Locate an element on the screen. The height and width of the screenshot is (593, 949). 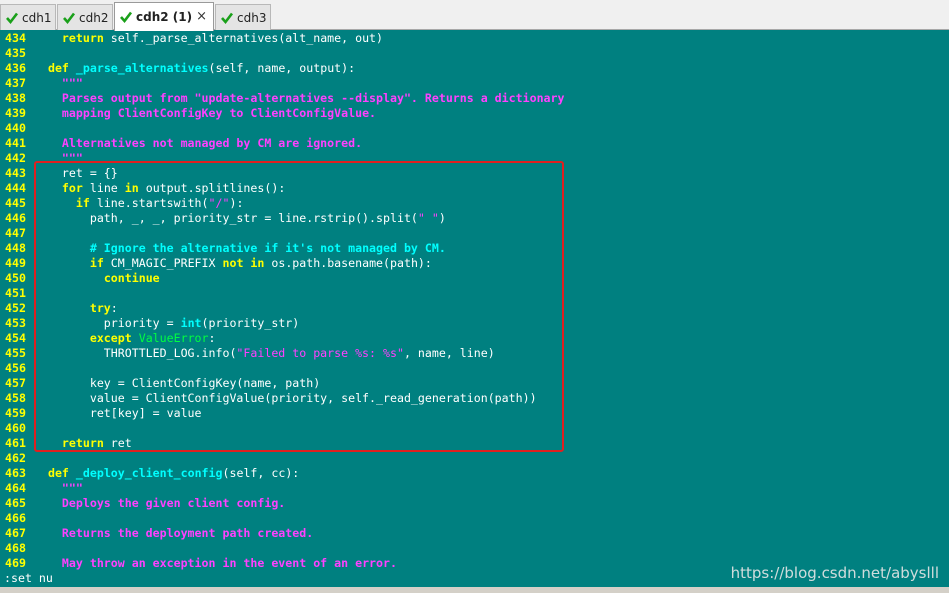
line-number: 465 is located at coordinates (15, 503).